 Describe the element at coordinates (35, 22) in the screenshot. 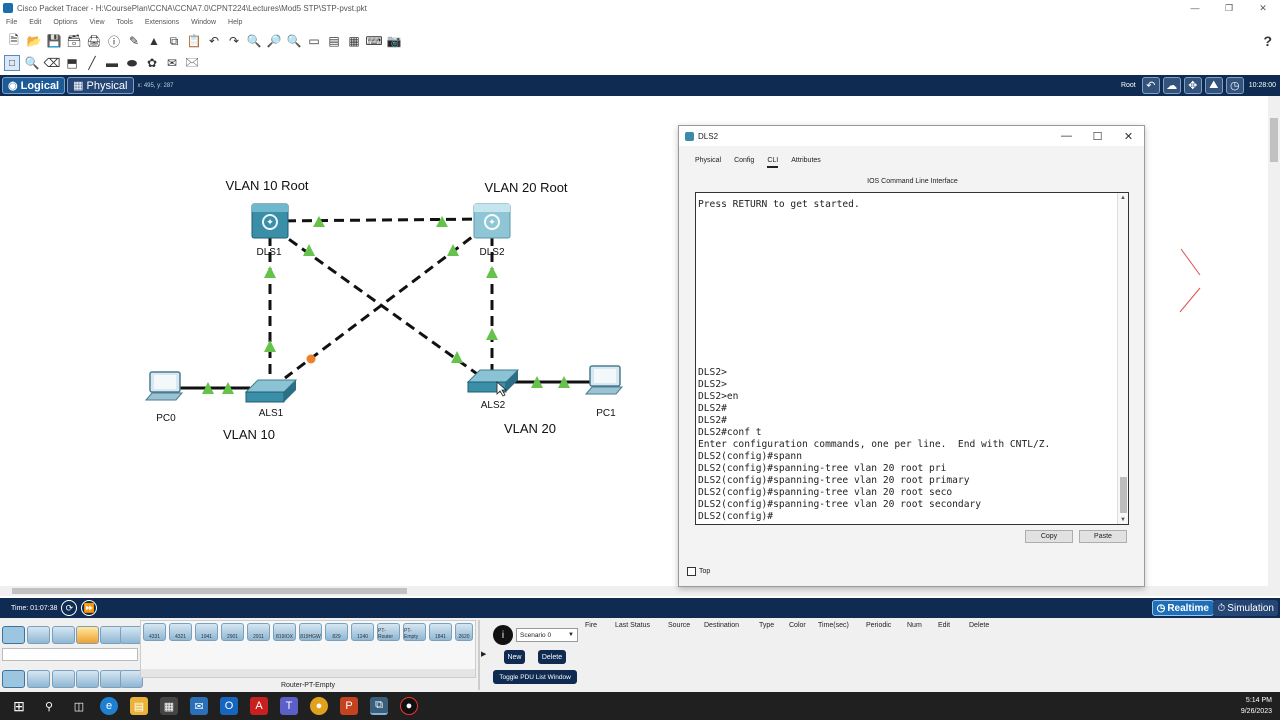

I see `menu-edit: Edit` at that location.